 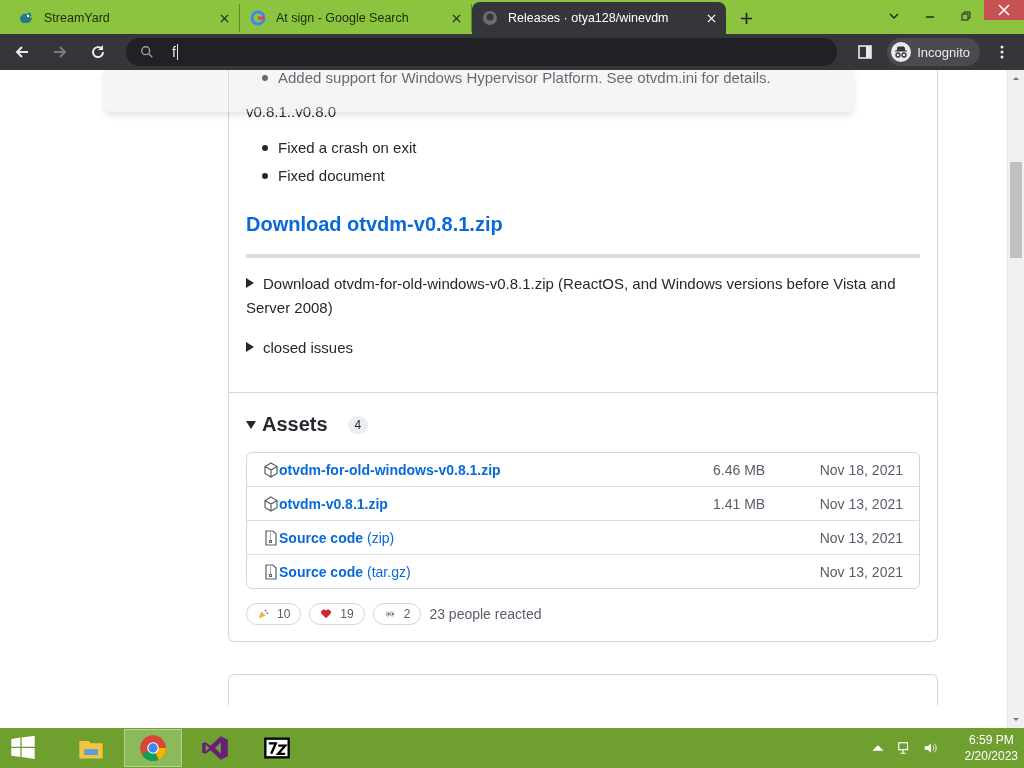 What do you see at coordinates (215, 748) in the screenshot?
I see `infinity-logo-icon` at bounding box center [215, 748].